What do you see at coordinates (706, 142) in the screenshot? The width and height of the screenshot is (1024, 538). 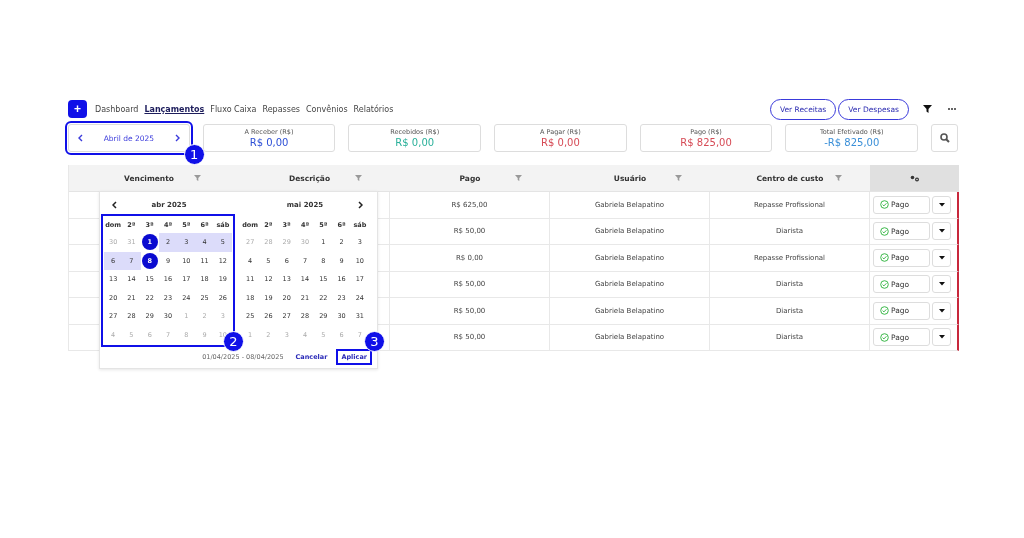 I see `card-value: R$ 825,00` at bounding box center [706, 142].